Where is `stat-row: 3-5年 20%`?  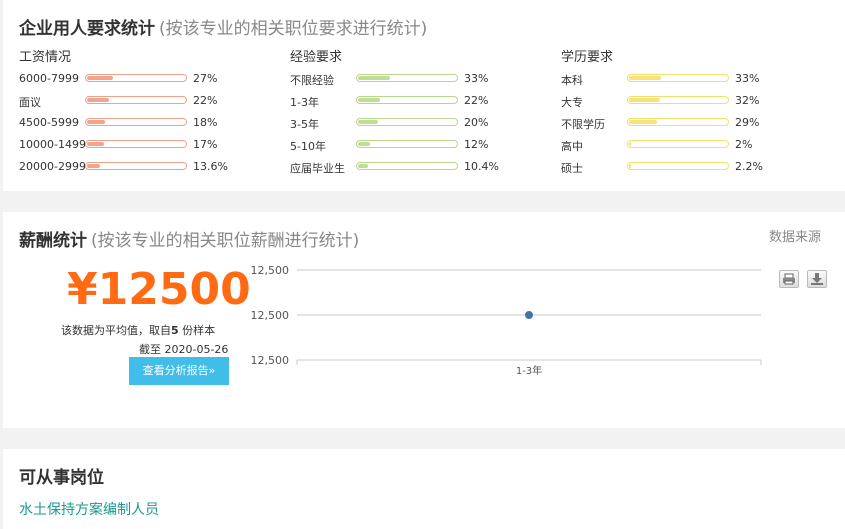 stat-row: 3-5年 20% is located at coordinates (420, 123).